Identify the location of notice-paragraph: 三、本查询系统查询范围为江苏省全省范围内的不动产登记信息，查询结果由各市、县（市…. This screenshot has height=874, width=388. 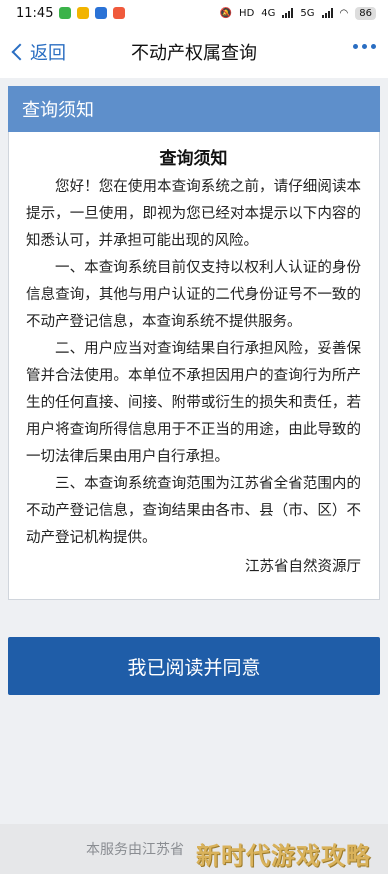
(193, 511).